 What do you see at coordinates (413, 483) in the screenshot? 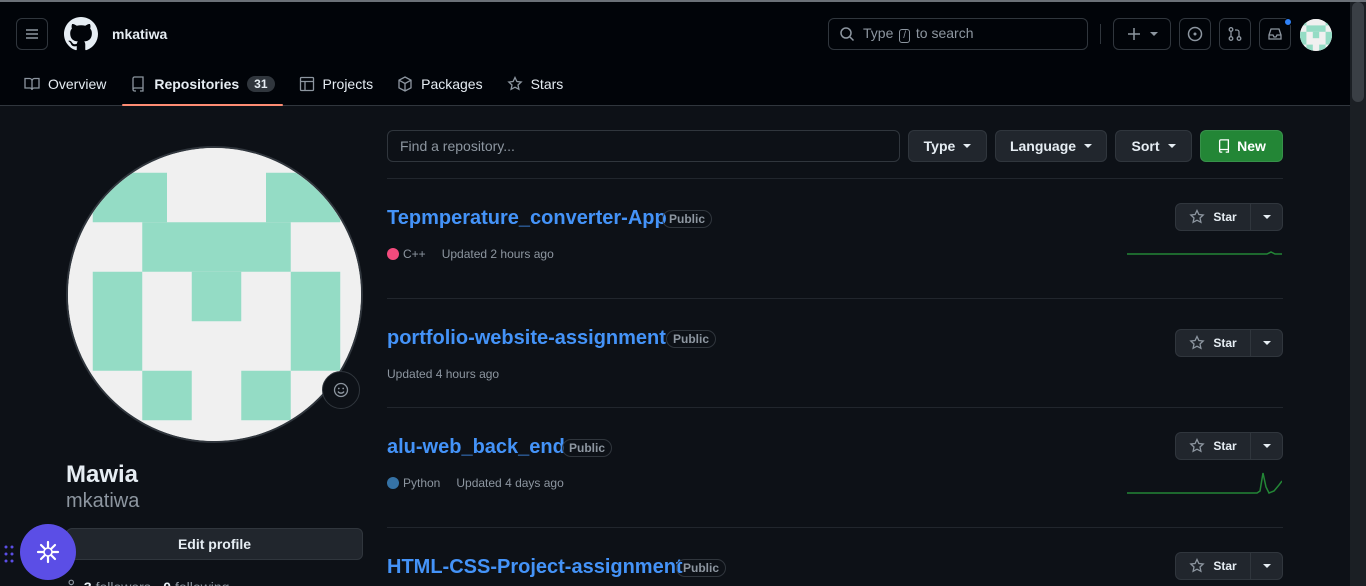
I see `repo-language: Python` at bounding box center [413, 483].